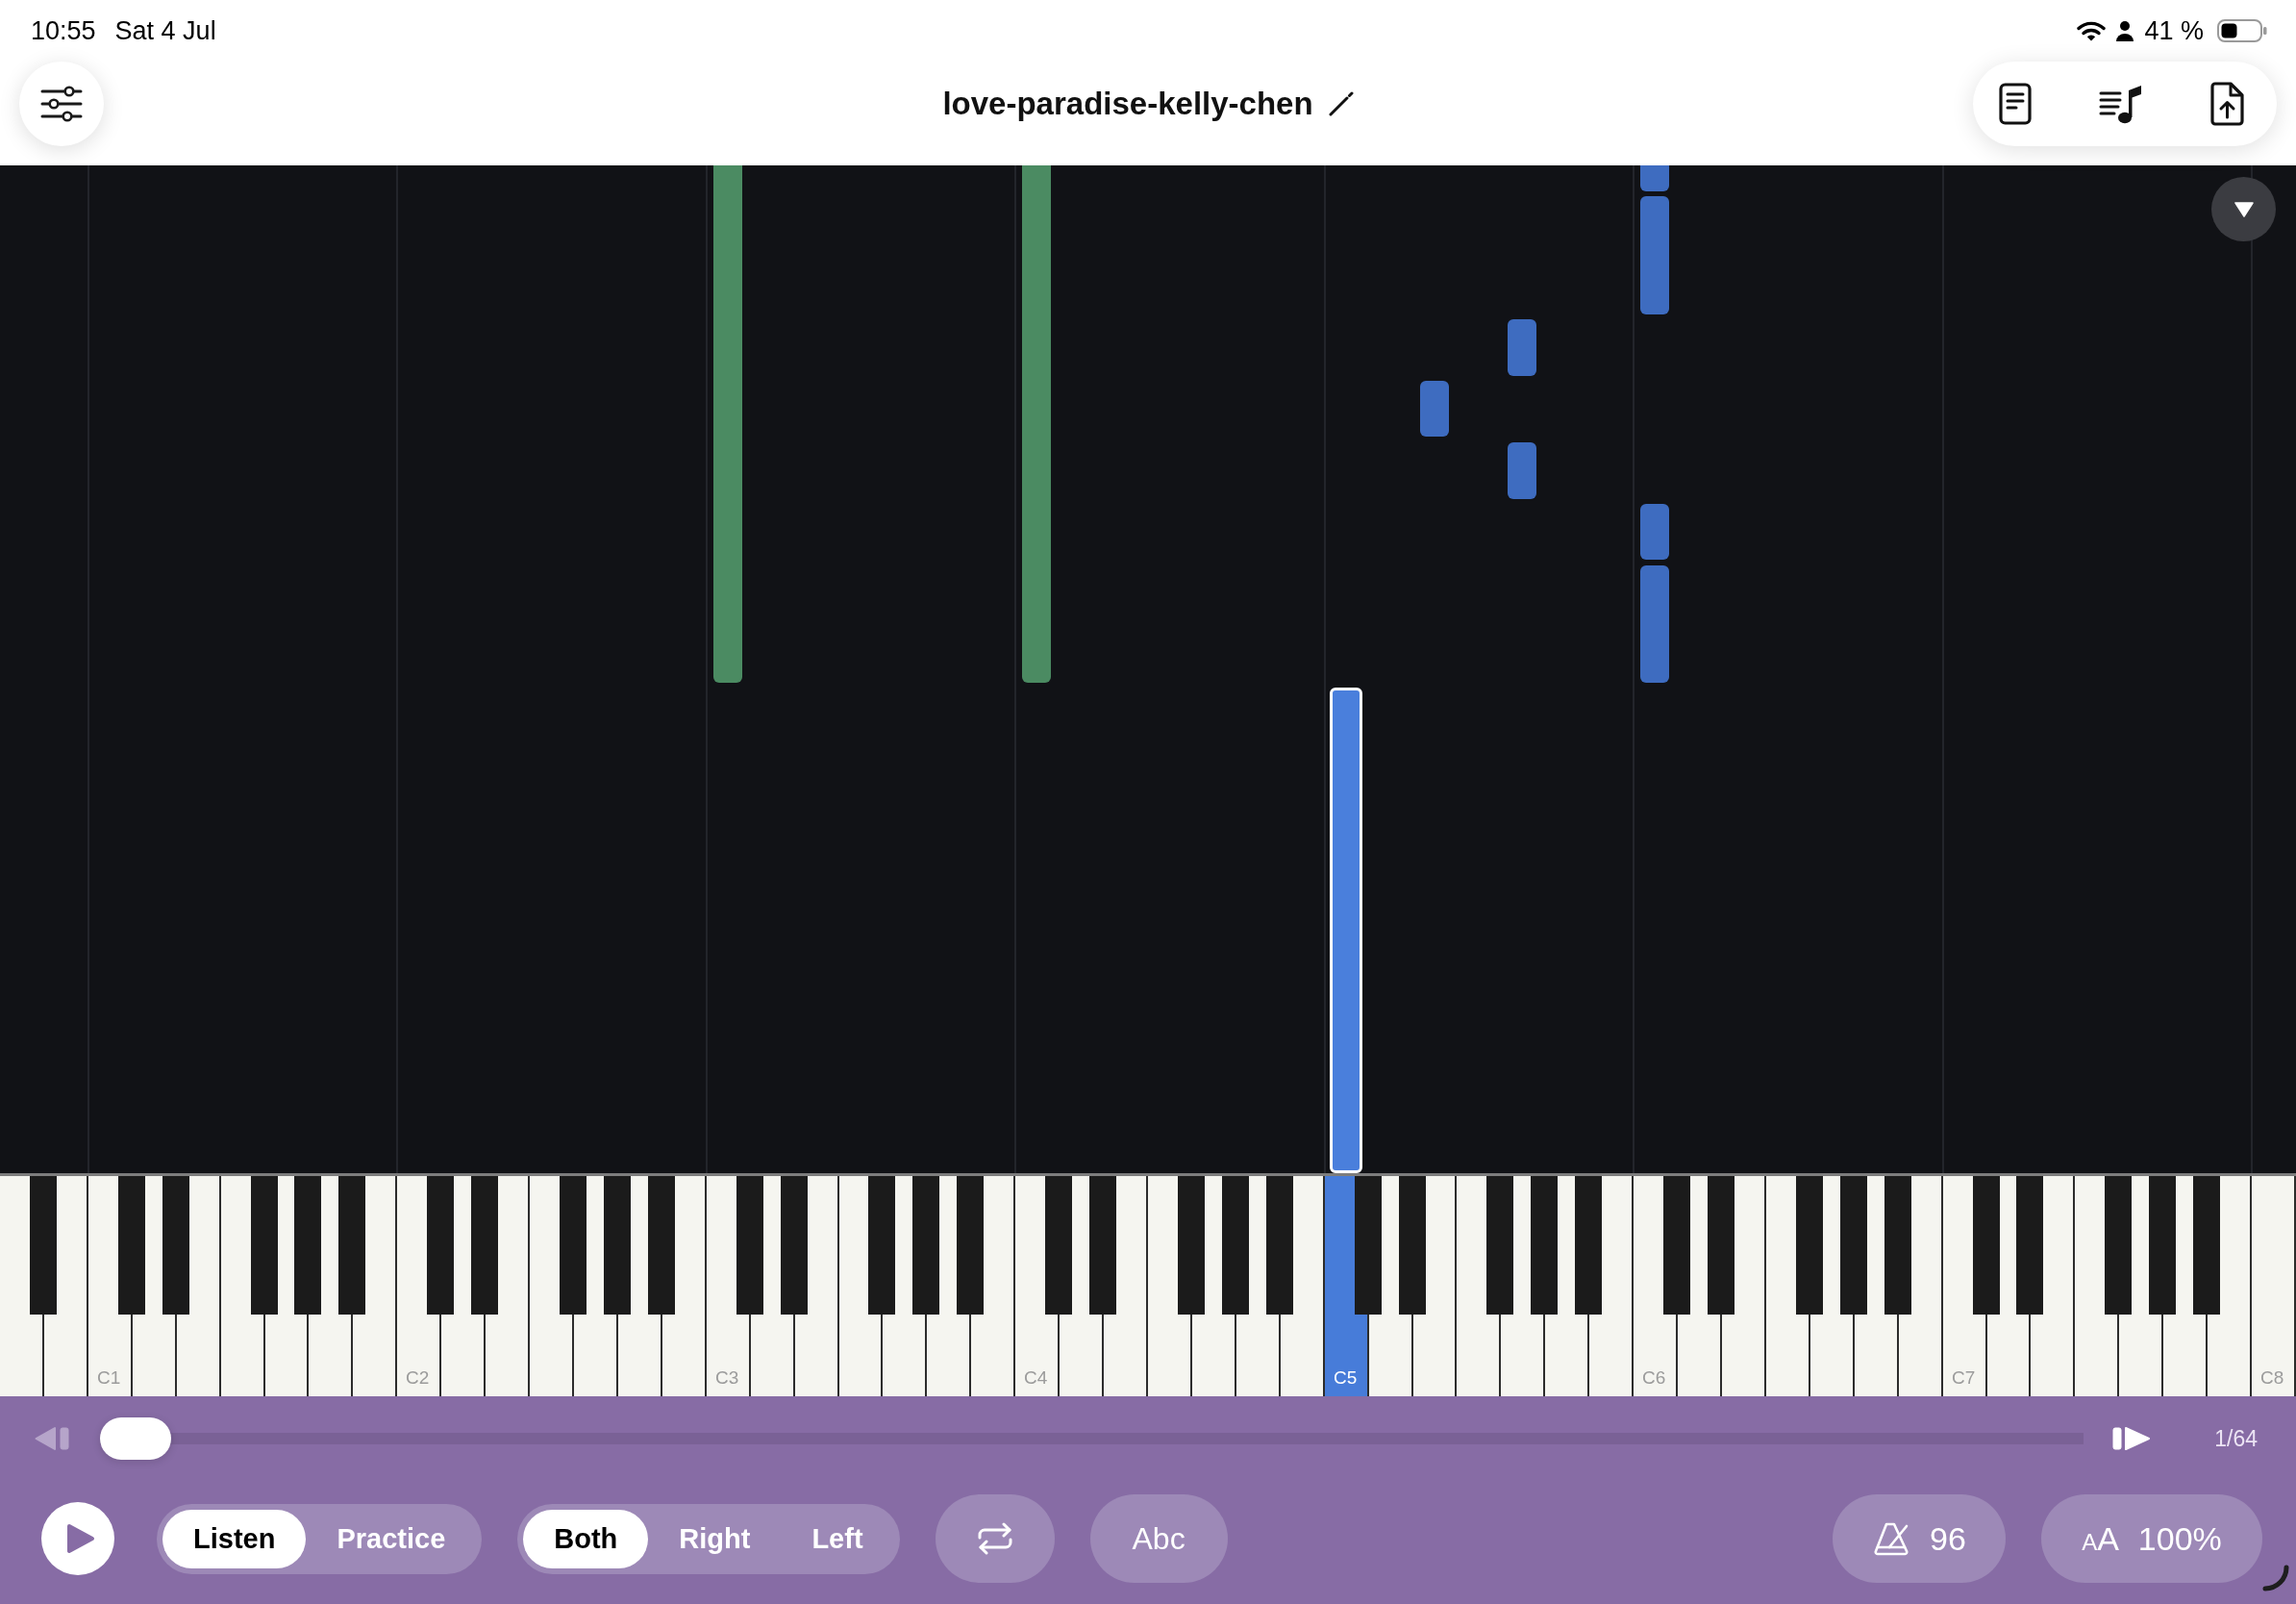 The width and height of the screenshot is (2296, 1604). What do you see at coordinates (2244, 209) in the screenshot?
I see `caret-down-icon` at bounding box center [2244, 209].